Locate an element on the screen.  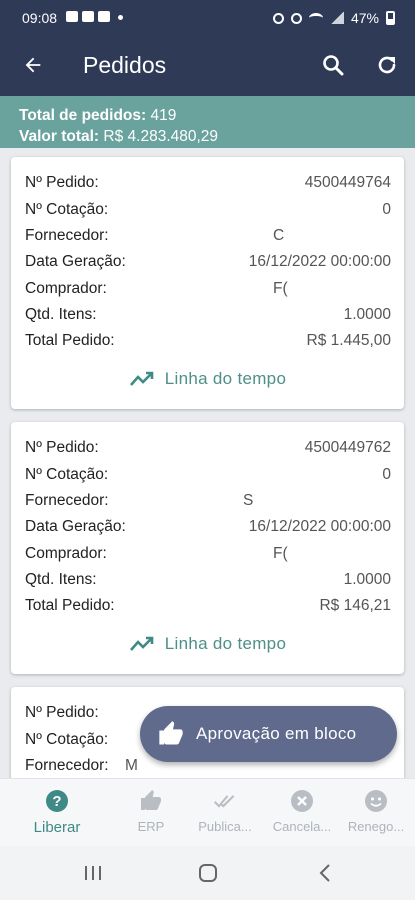
system-back-button is located at coordinates (325, 873).